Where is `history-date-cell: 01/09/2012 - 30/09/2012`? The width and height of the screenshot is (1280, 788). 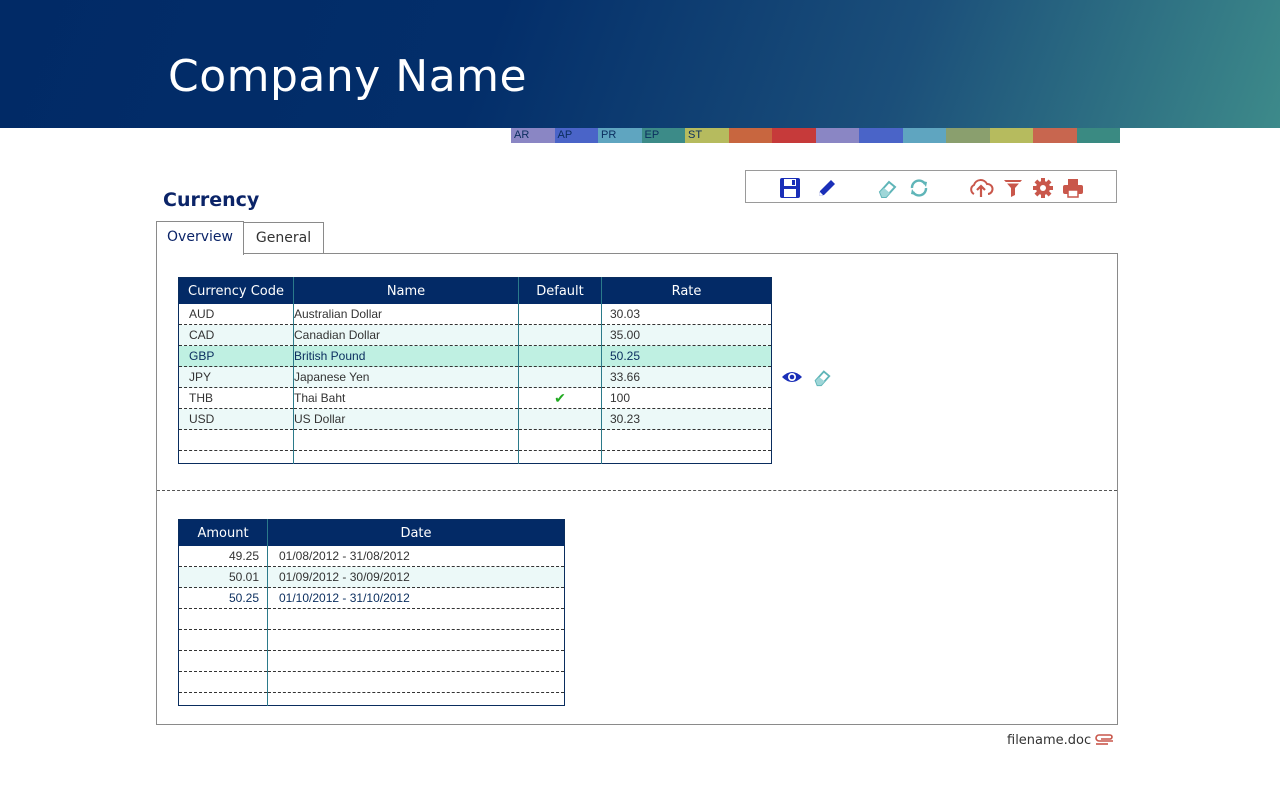 history-date-cell: 01/09/2012 - 30/09/2012 is located at coordinates (416, 577).